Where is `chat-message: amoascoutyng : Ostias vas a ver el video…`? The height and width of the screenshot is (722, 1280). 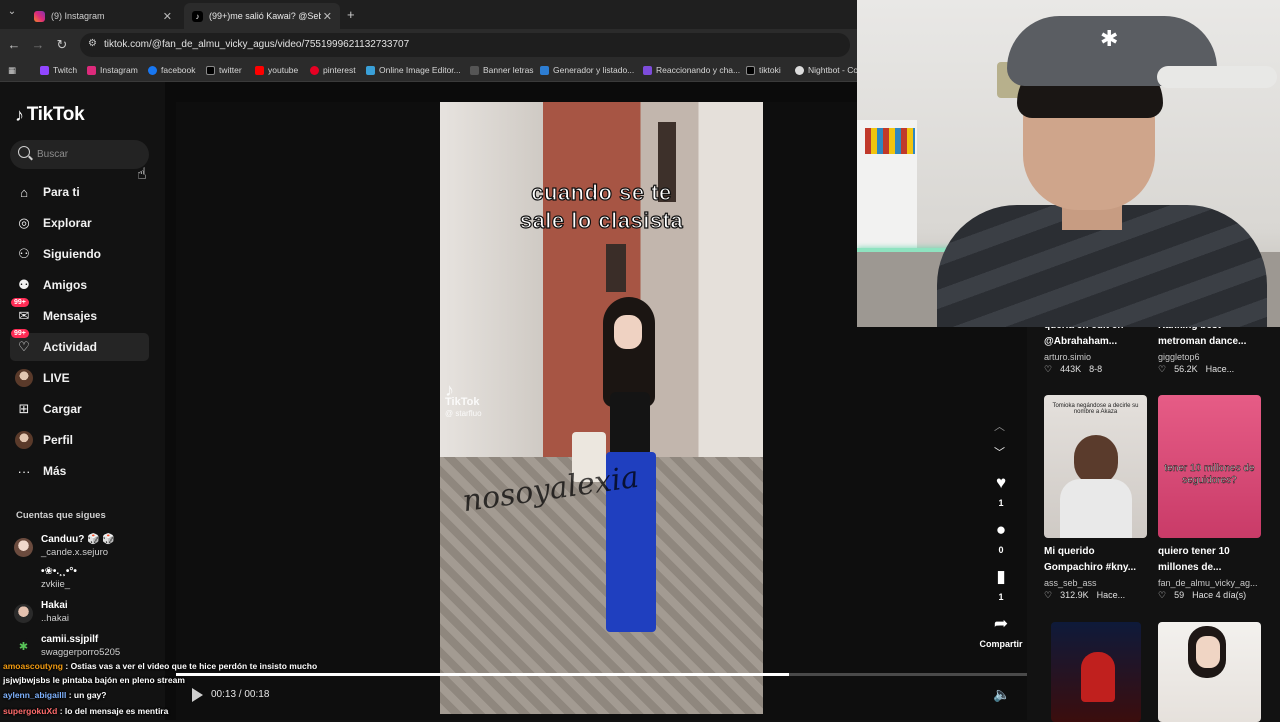
chat-message: amoascoutyng : Ostias vas a ver el video… is located at coordinates (160, 666).